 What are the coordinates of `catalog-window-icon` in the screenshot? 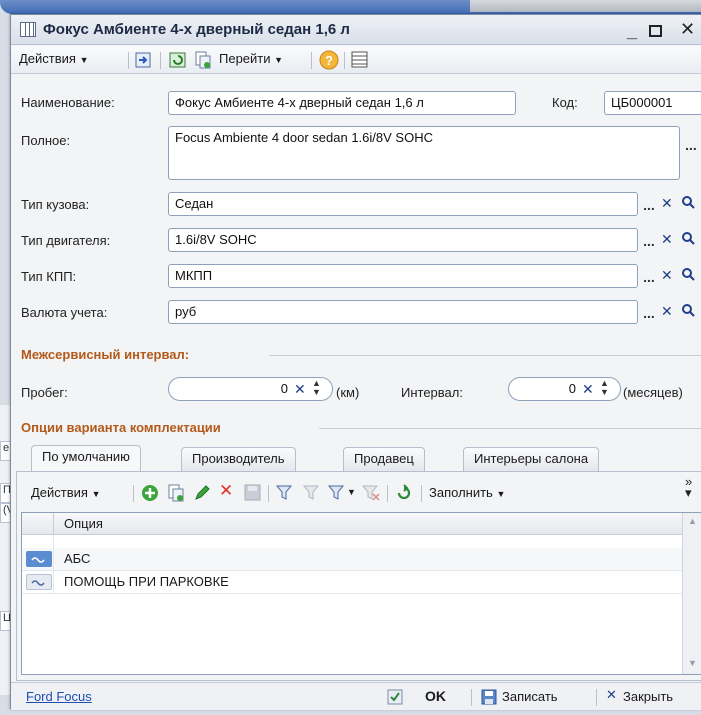 It's located at (28, 29).